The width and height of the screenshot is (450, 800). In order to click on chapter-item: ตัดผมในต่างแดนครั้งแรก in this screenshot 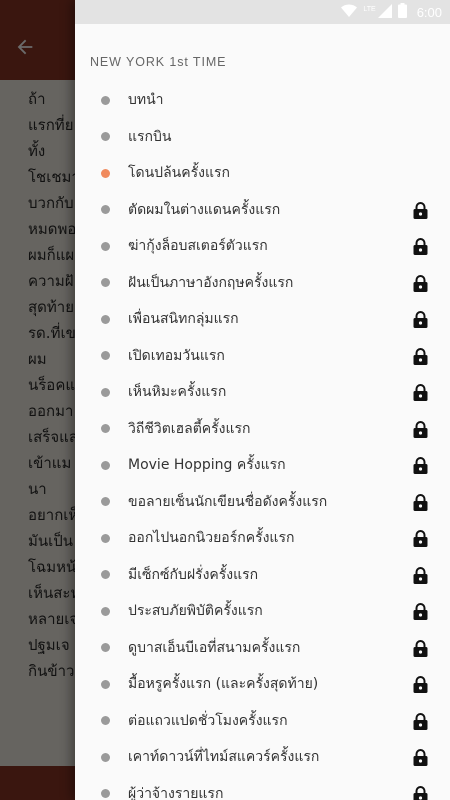, I will do `click(262, 210)`.